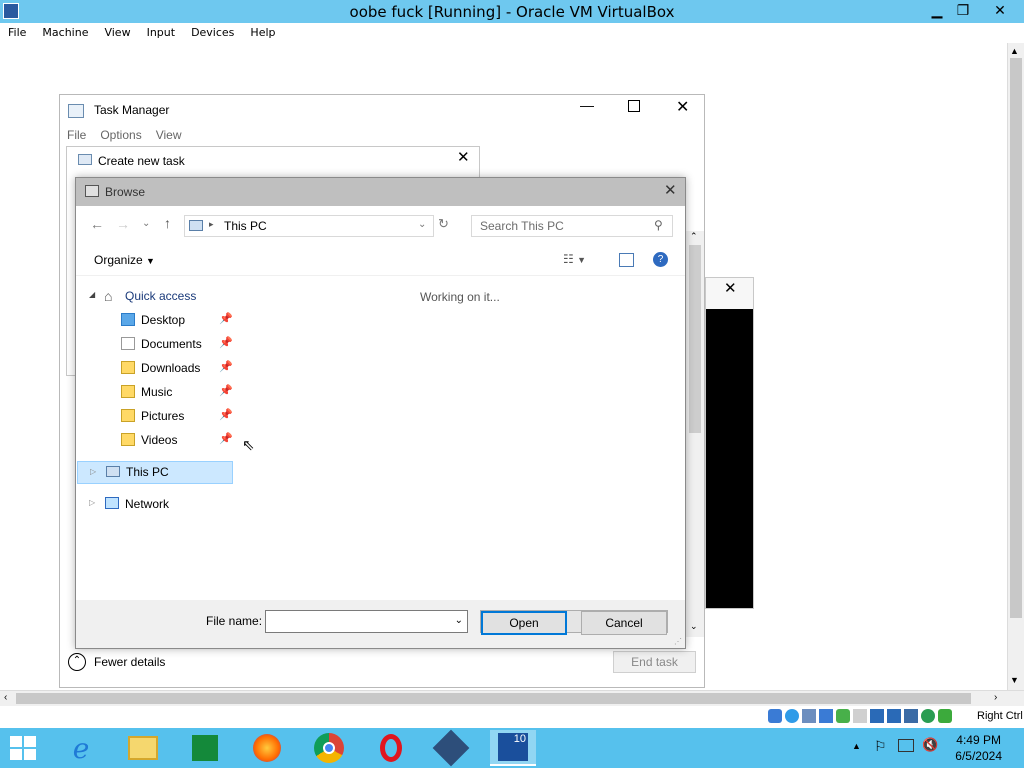  What do you see at coordinates (877, 716) in the screenshot?
I see `display-icon` at bounding box center [877, 716].